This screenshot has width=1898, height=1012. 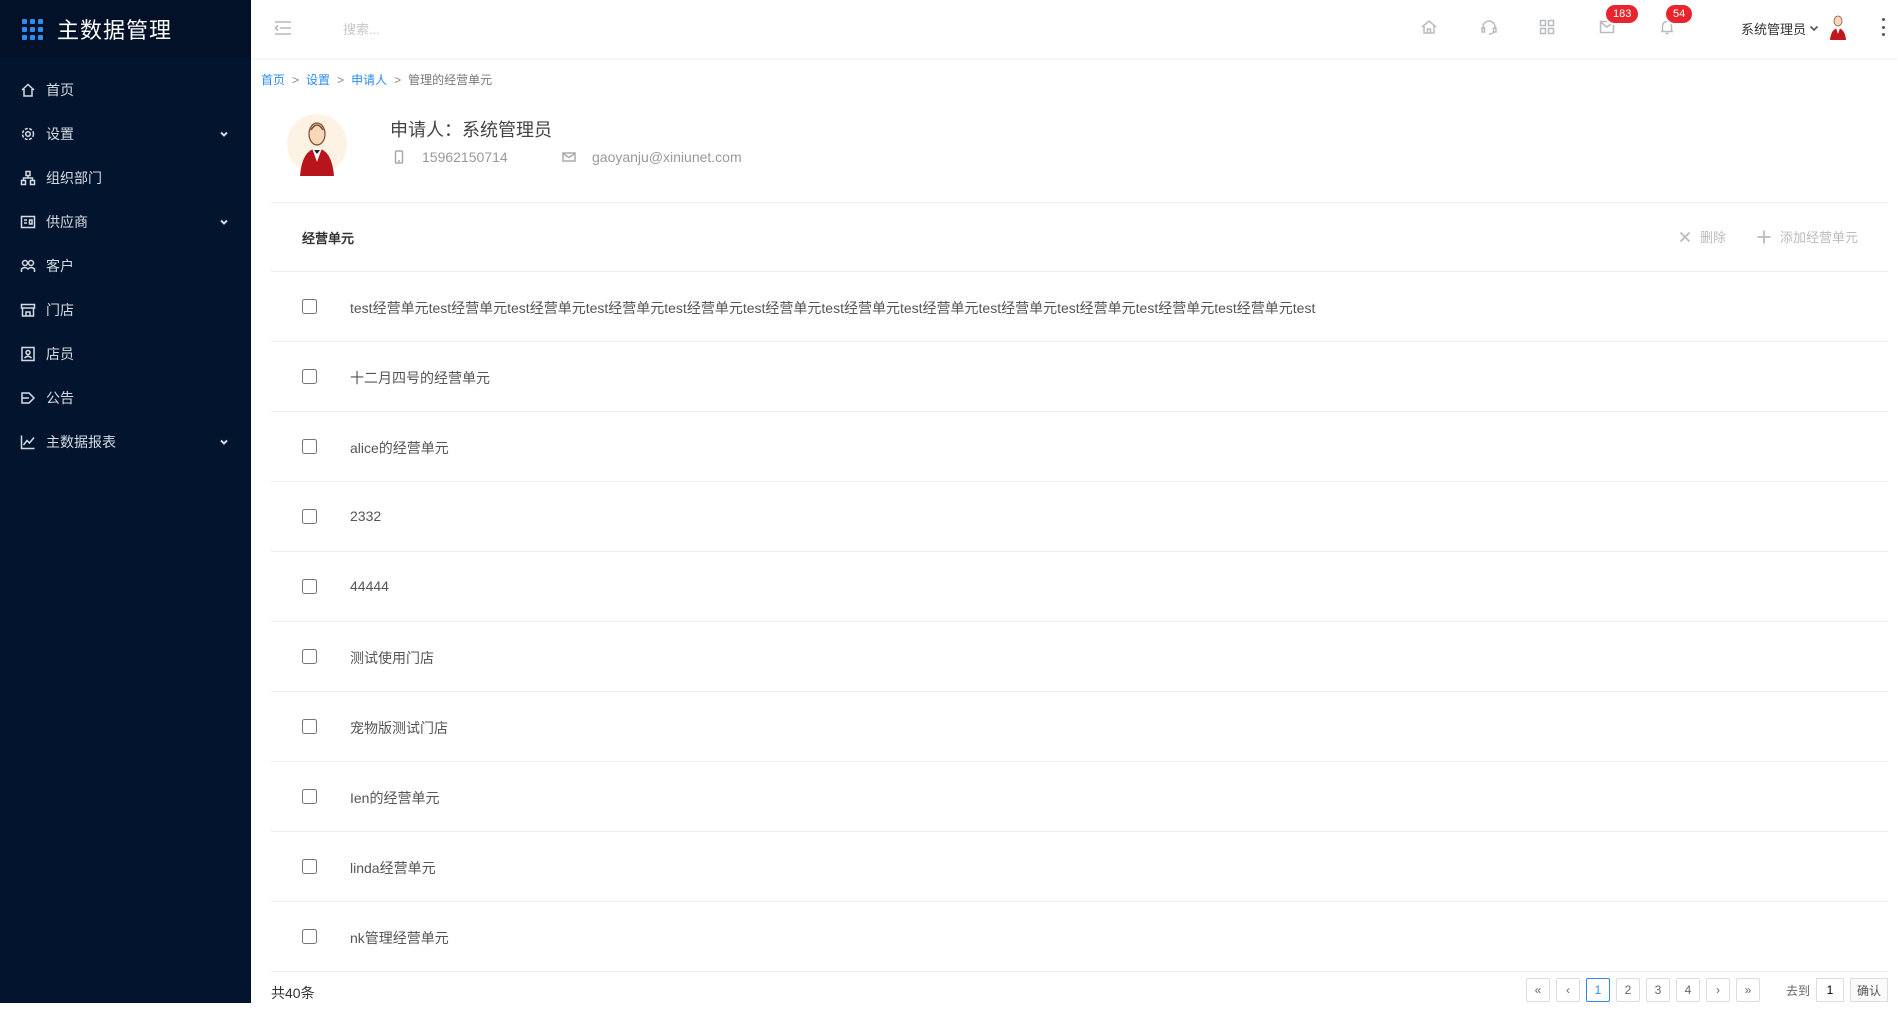 What do you see at coordinates (28, 266) in the screenshot?
I see `customer-icon` at bounding box center [28, 266].